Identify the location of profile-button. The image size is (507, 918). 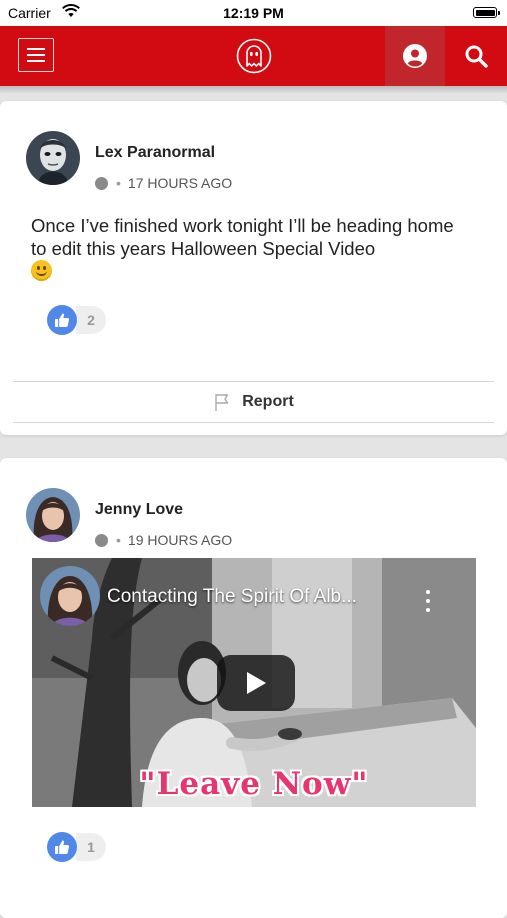
(415, 56).